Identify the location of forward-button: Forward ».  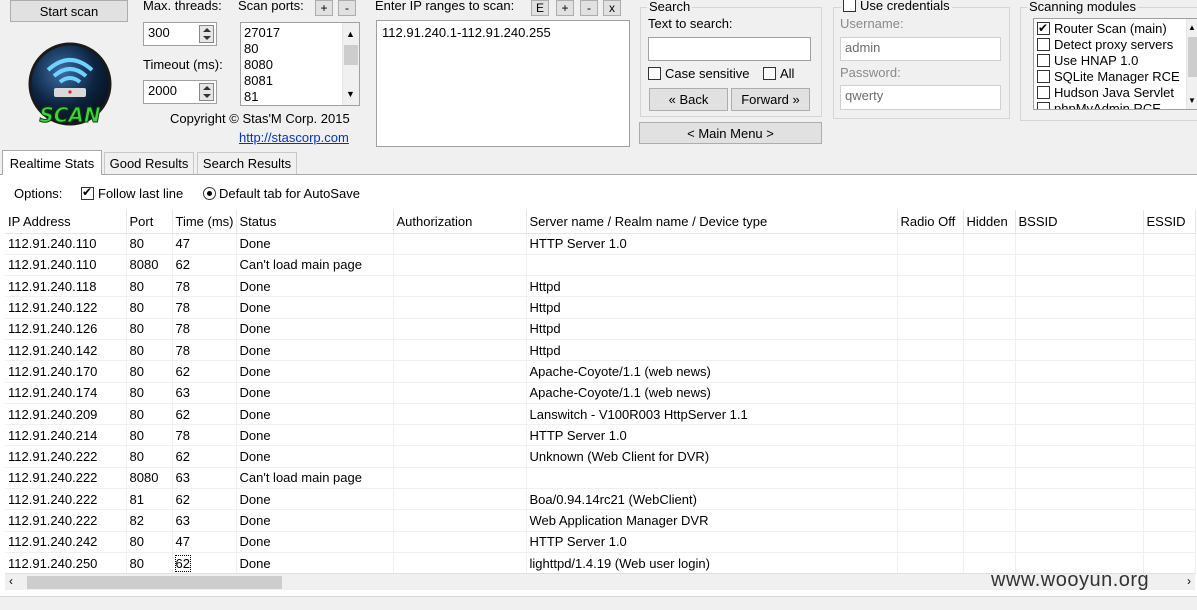
(770, 99).